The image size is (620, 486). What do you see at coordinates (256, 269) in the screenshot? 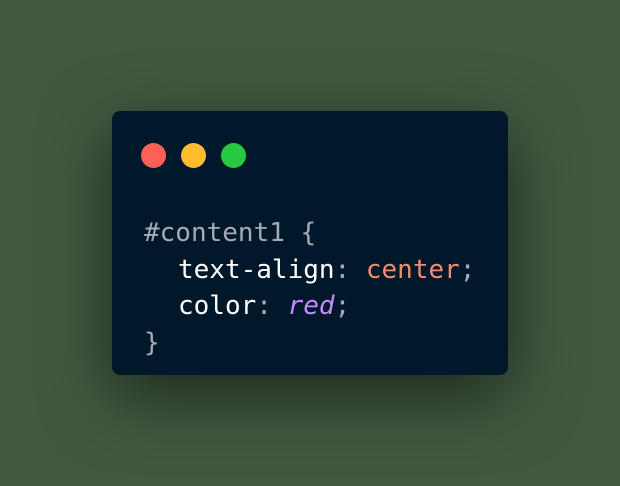
I see `css-property: text-align` at bounding box center [256, 269].